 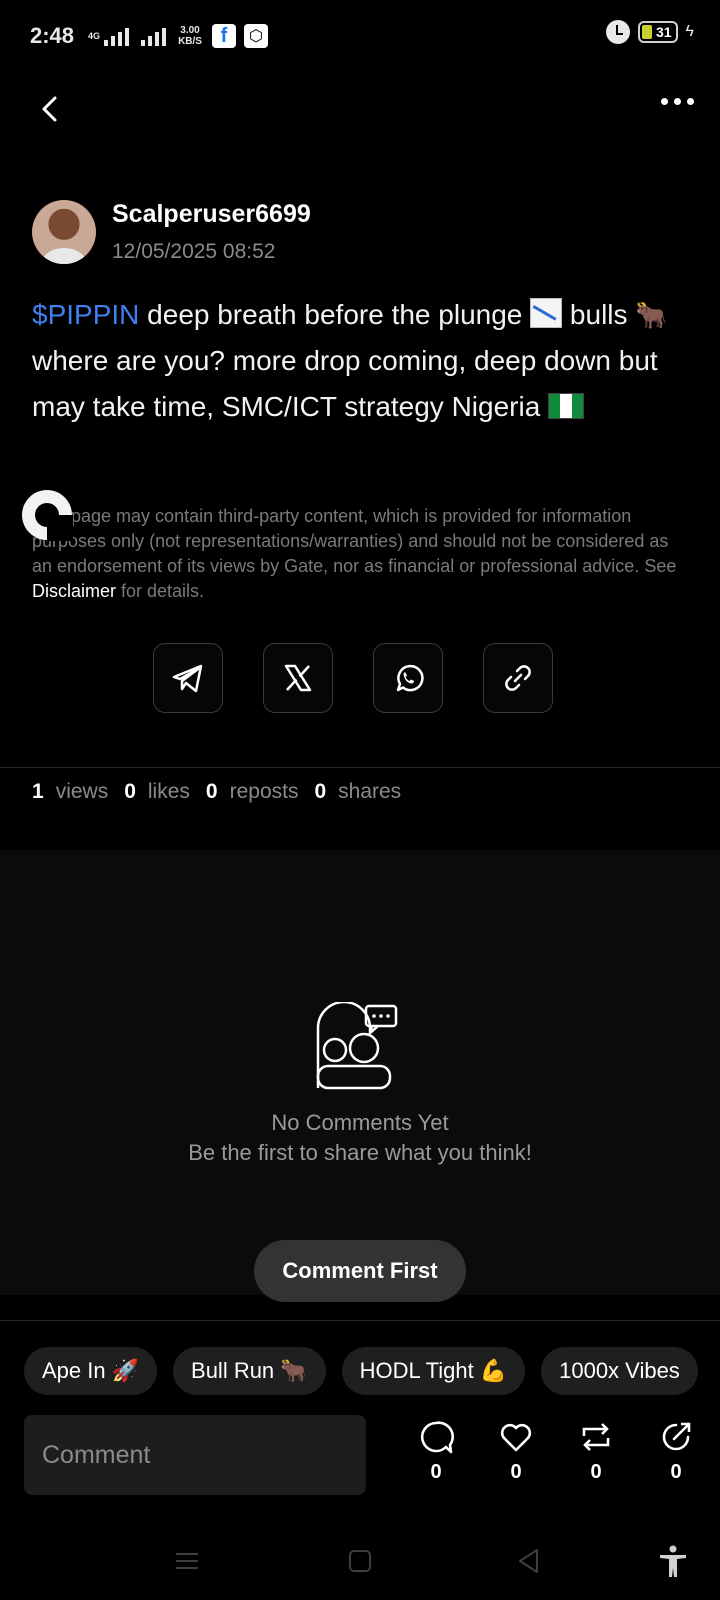 I want to click on network-speed: 3.00 KB/S, so click(x=190, y=36).